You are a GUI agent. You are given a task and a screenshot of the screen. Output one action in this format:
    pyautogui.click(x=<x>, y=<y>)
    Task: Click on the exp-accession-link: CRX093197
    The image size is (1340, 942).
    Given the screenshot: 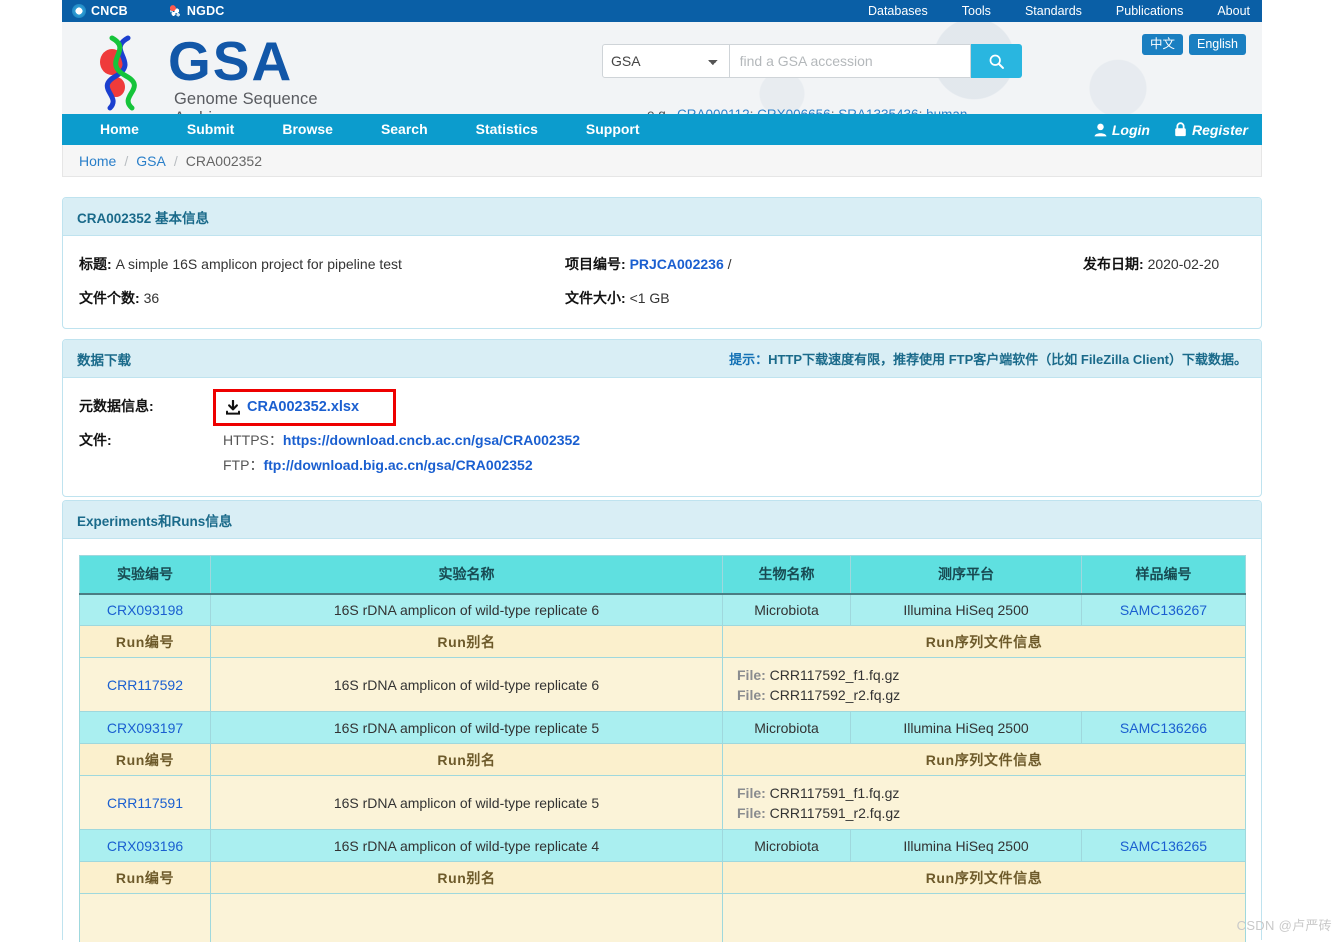 What is the action you would take?
    pyautogui.click(x=145, y=728)
    